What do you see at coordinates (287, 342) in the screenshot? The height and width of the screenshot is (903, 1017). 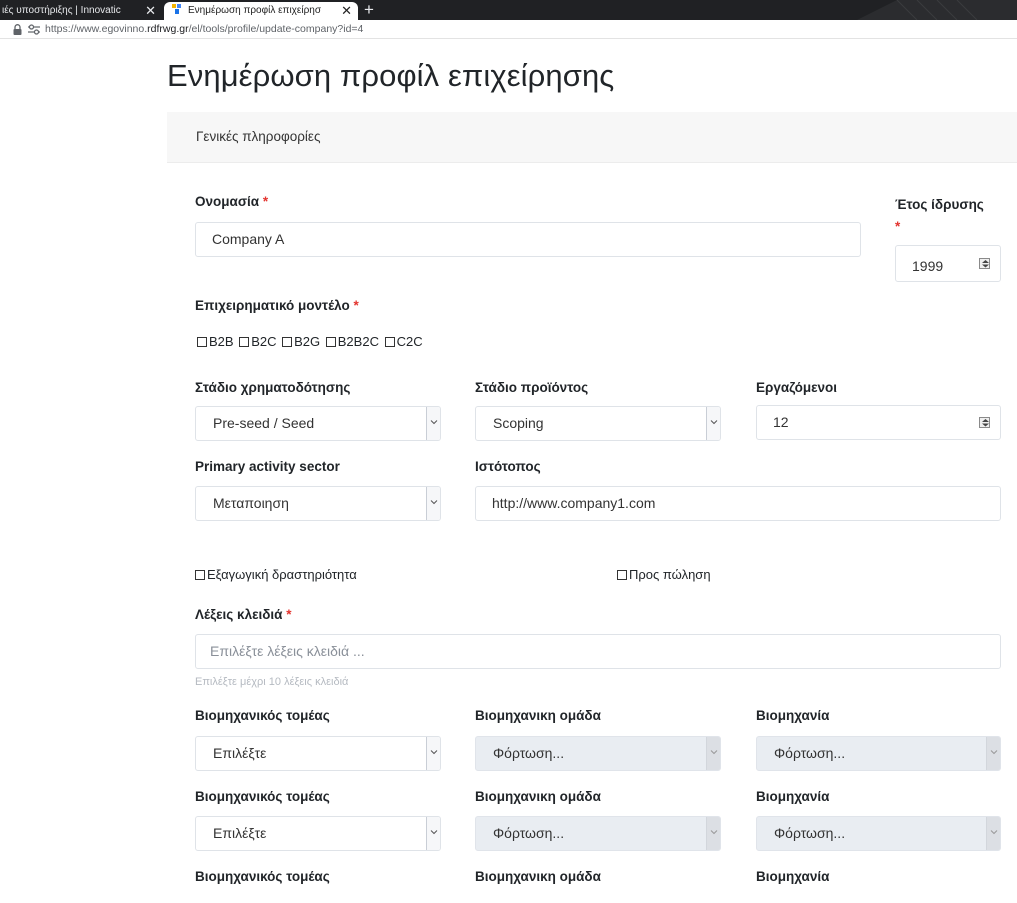 I see `checkbox-b2g` at bounding box center [287, 342].